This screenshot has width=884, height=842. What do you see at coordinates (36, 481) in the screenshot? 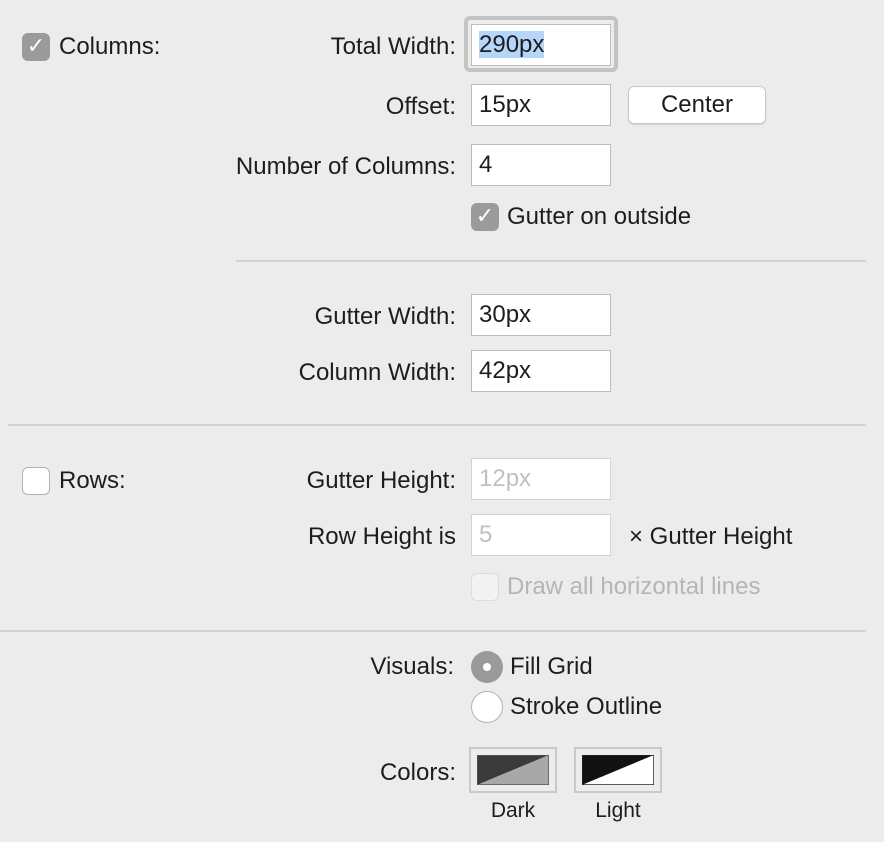
I see `rows-checkbox` at bounding box center [36, 481].